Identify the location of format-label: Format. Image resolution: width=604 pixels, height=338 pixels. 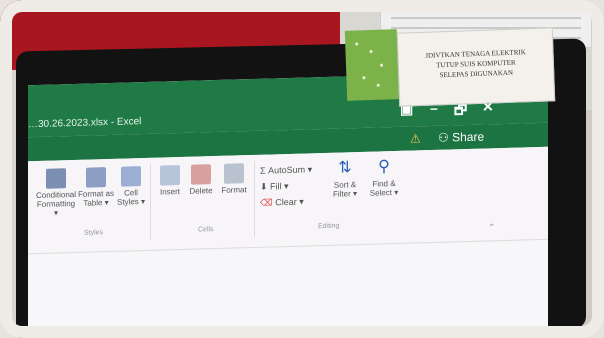
(234, 190).